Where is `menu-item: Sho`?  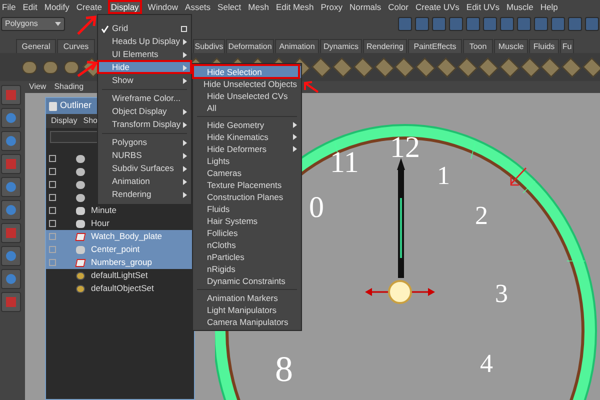 menu-item: Sho is located at coordinates (90, 121).